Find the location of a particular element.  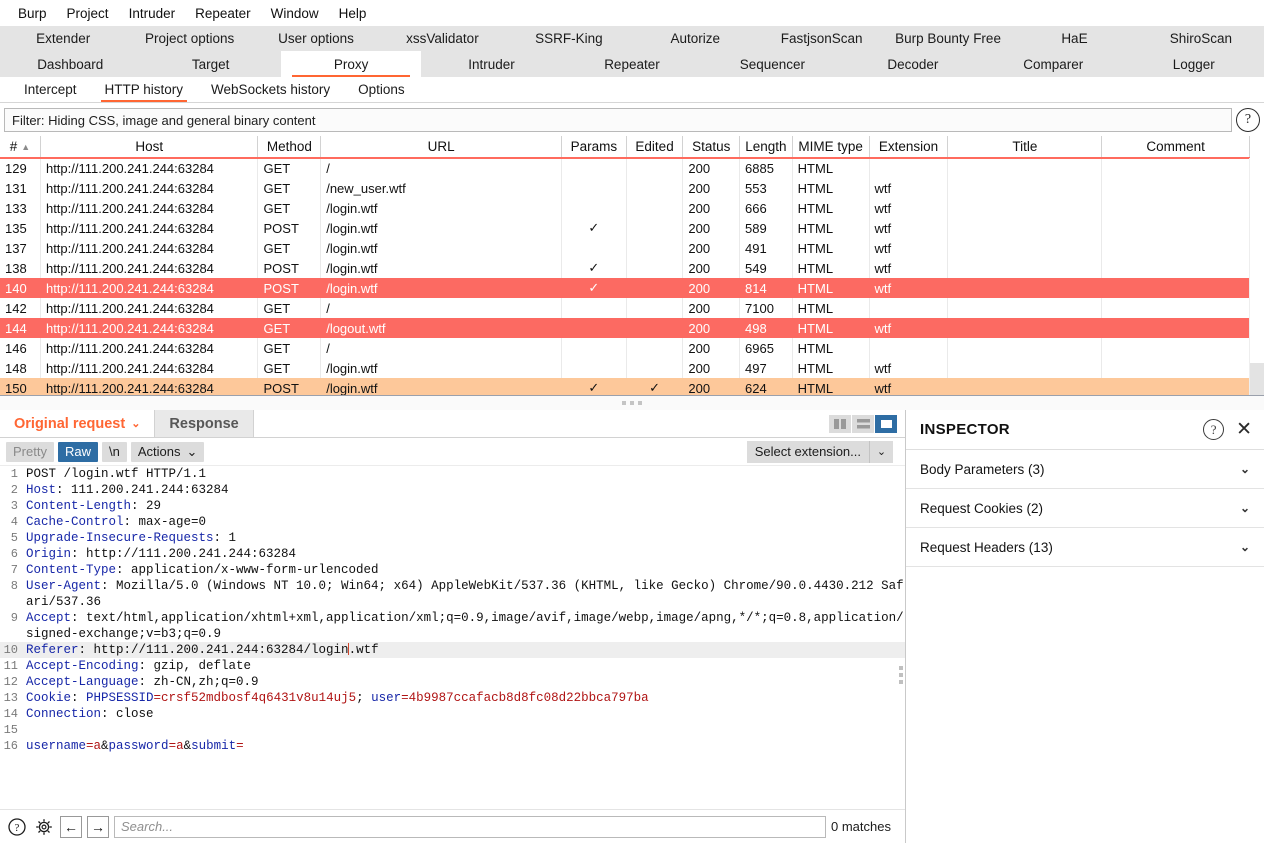

menu-item-intruder: Intruder is located at coordinates (152, 13).